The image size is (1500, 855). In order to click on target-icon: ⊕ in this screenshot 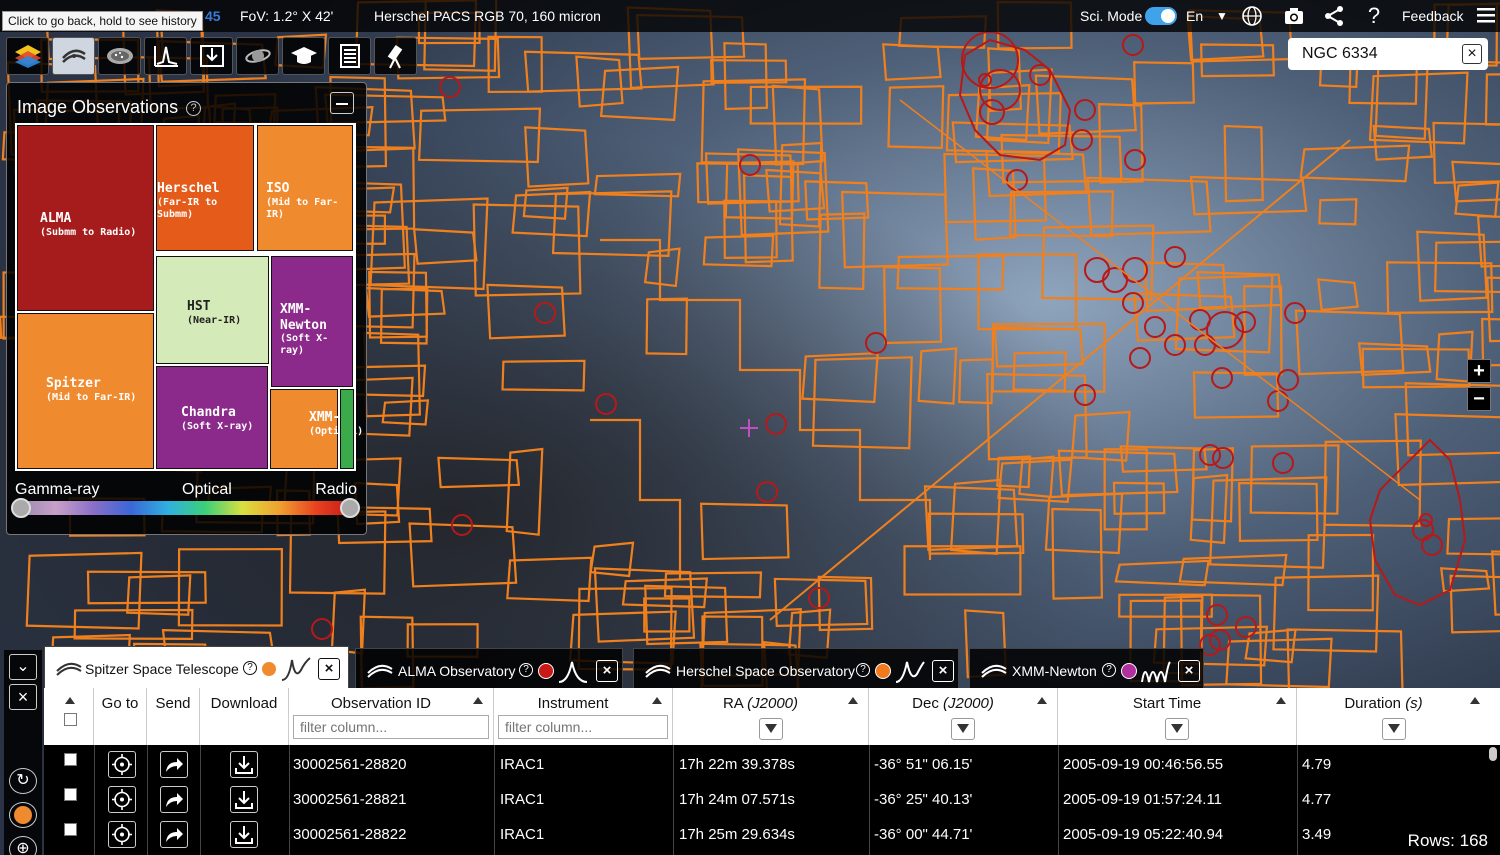, I will do `click(23, 845)`.